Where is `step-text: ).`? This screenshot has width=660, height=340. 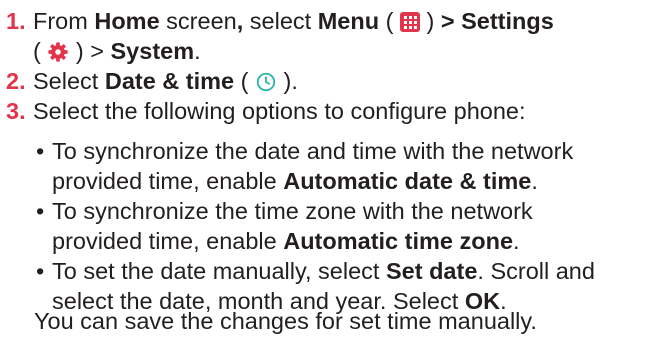
step-text: ). is located at coordinates (287, 81).